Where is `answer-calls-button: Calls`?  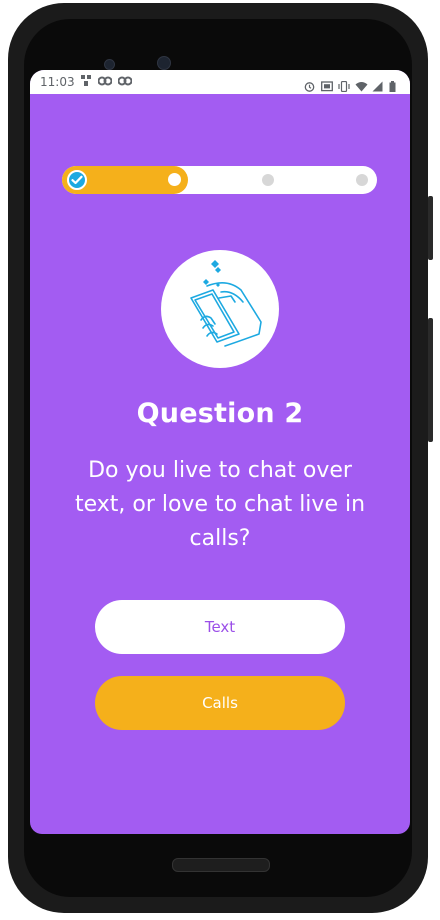 answer-calls-button: Calls is located at coordinates (220, 703).